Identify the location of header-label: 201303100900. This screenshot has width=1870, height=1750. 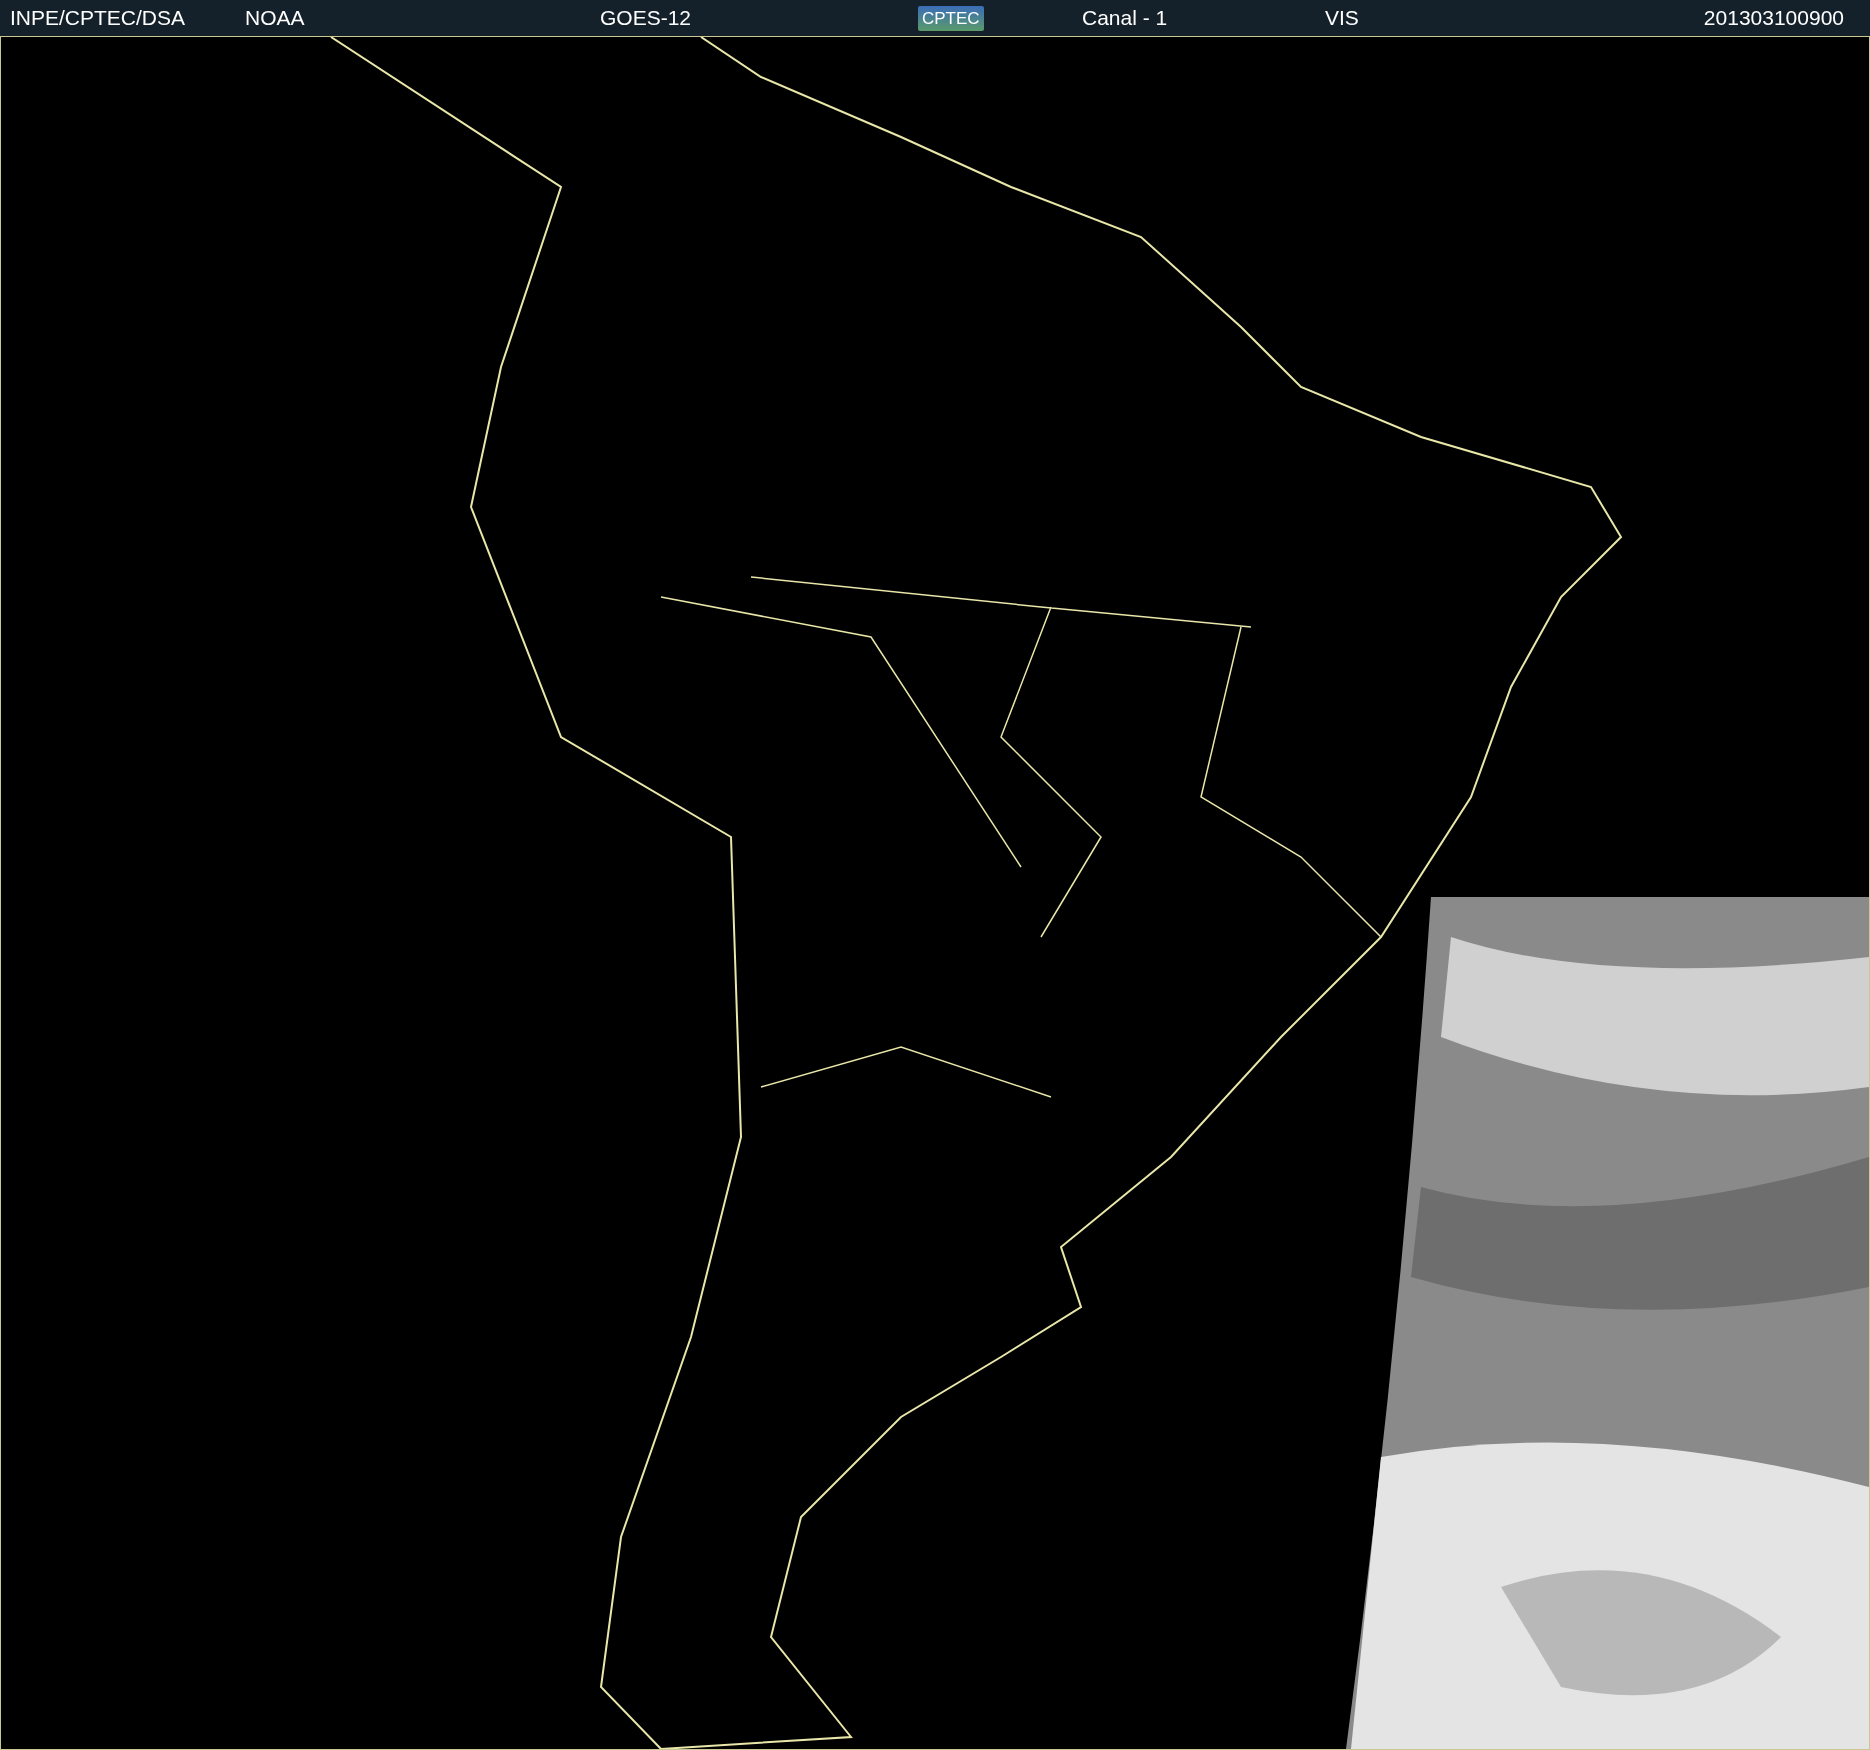
(1773, 18).